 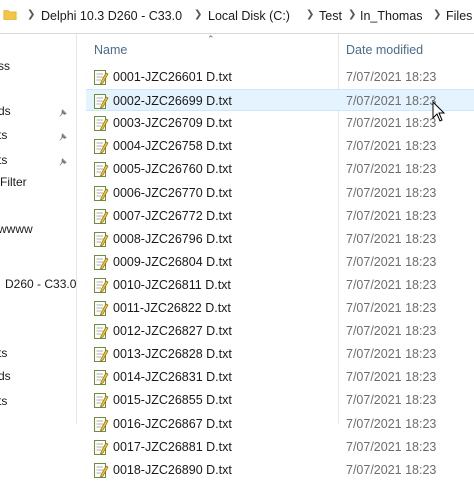 I want to click on file-row: 0014-JZC26831 D.txt 7/07/2021 18:23, so click(x=280, y=377).